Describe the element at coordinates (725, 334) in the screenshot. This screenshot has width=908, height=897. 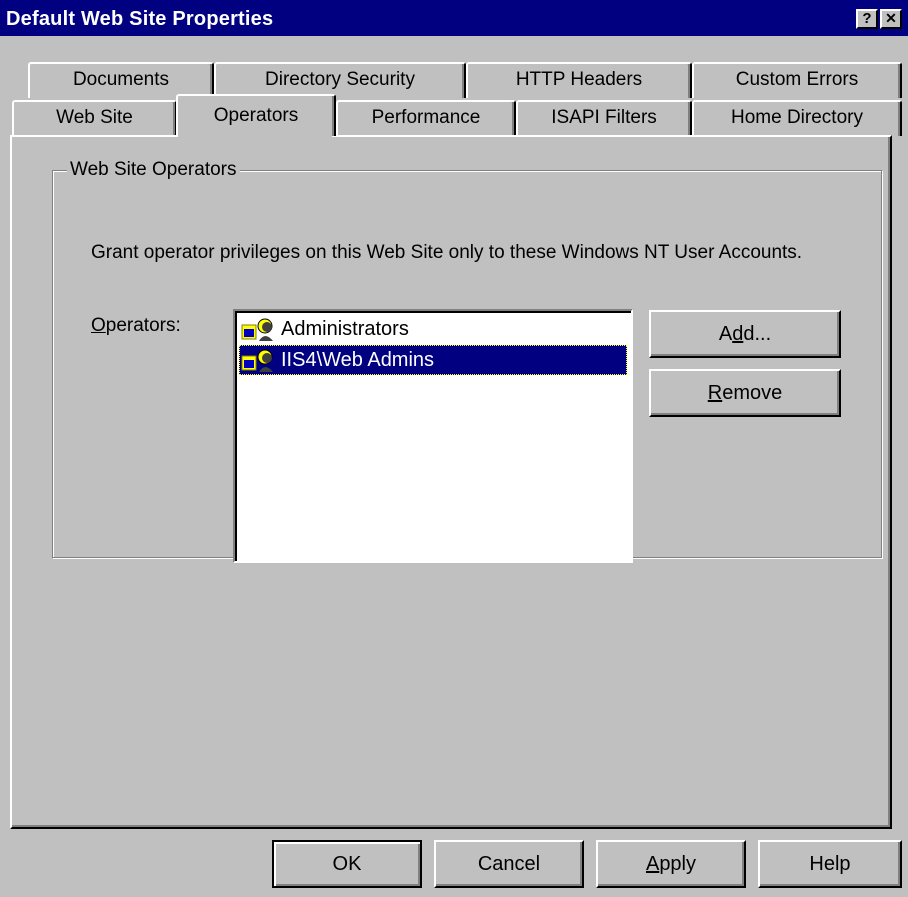
I see `add-label-a: A` at that location.